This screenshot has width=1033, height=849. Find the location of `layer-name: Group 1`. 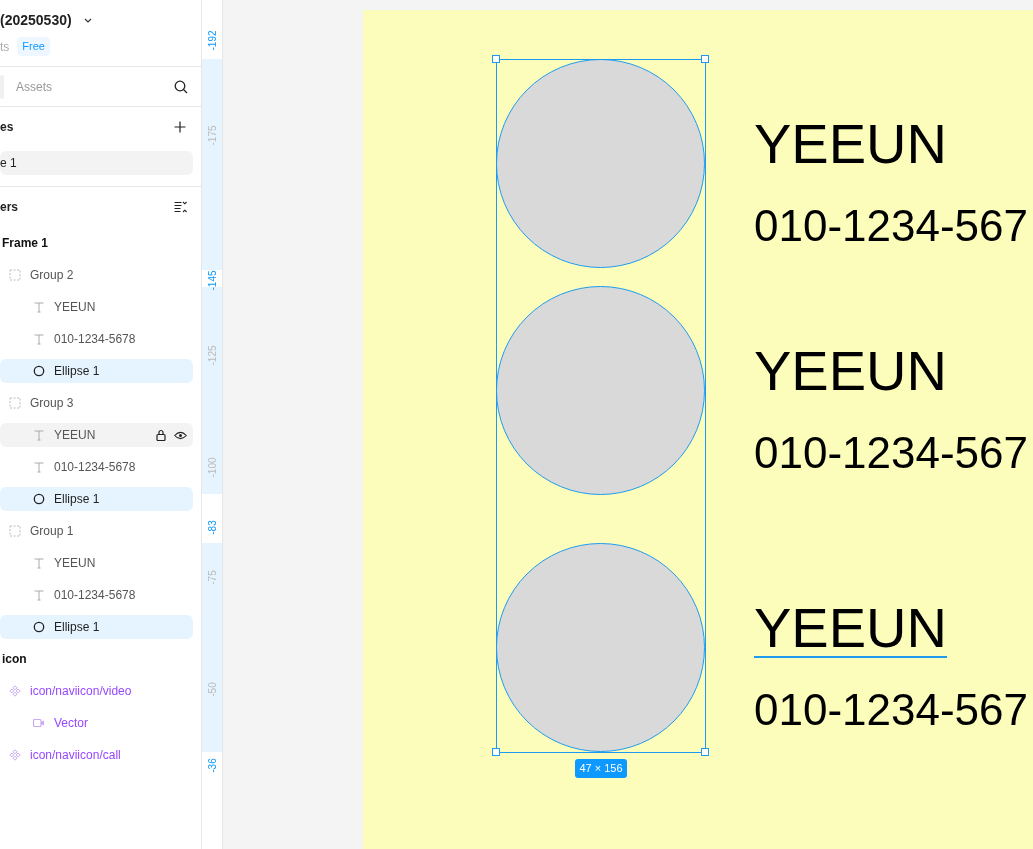

layer-name: Group 1 is located at coordinates (52, 531).